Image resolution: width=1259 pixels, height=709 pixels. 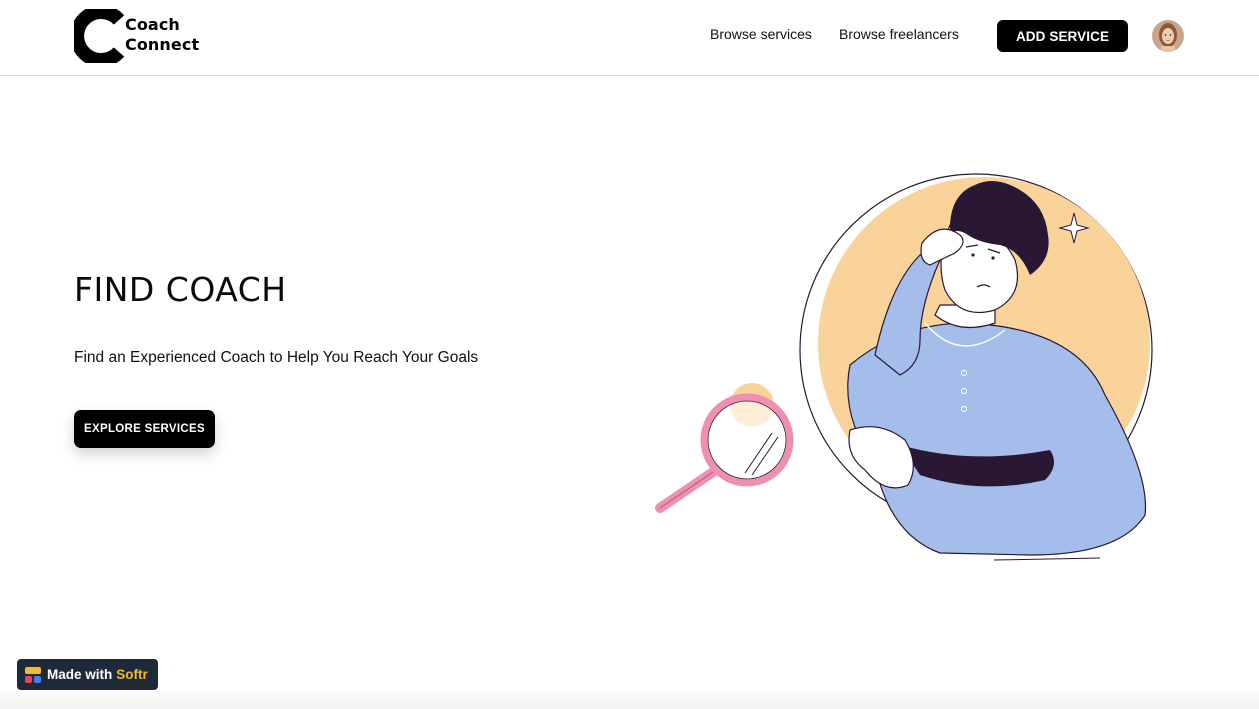 I want to click on badge-brand-text: Softr, so click(x=132, y=674).